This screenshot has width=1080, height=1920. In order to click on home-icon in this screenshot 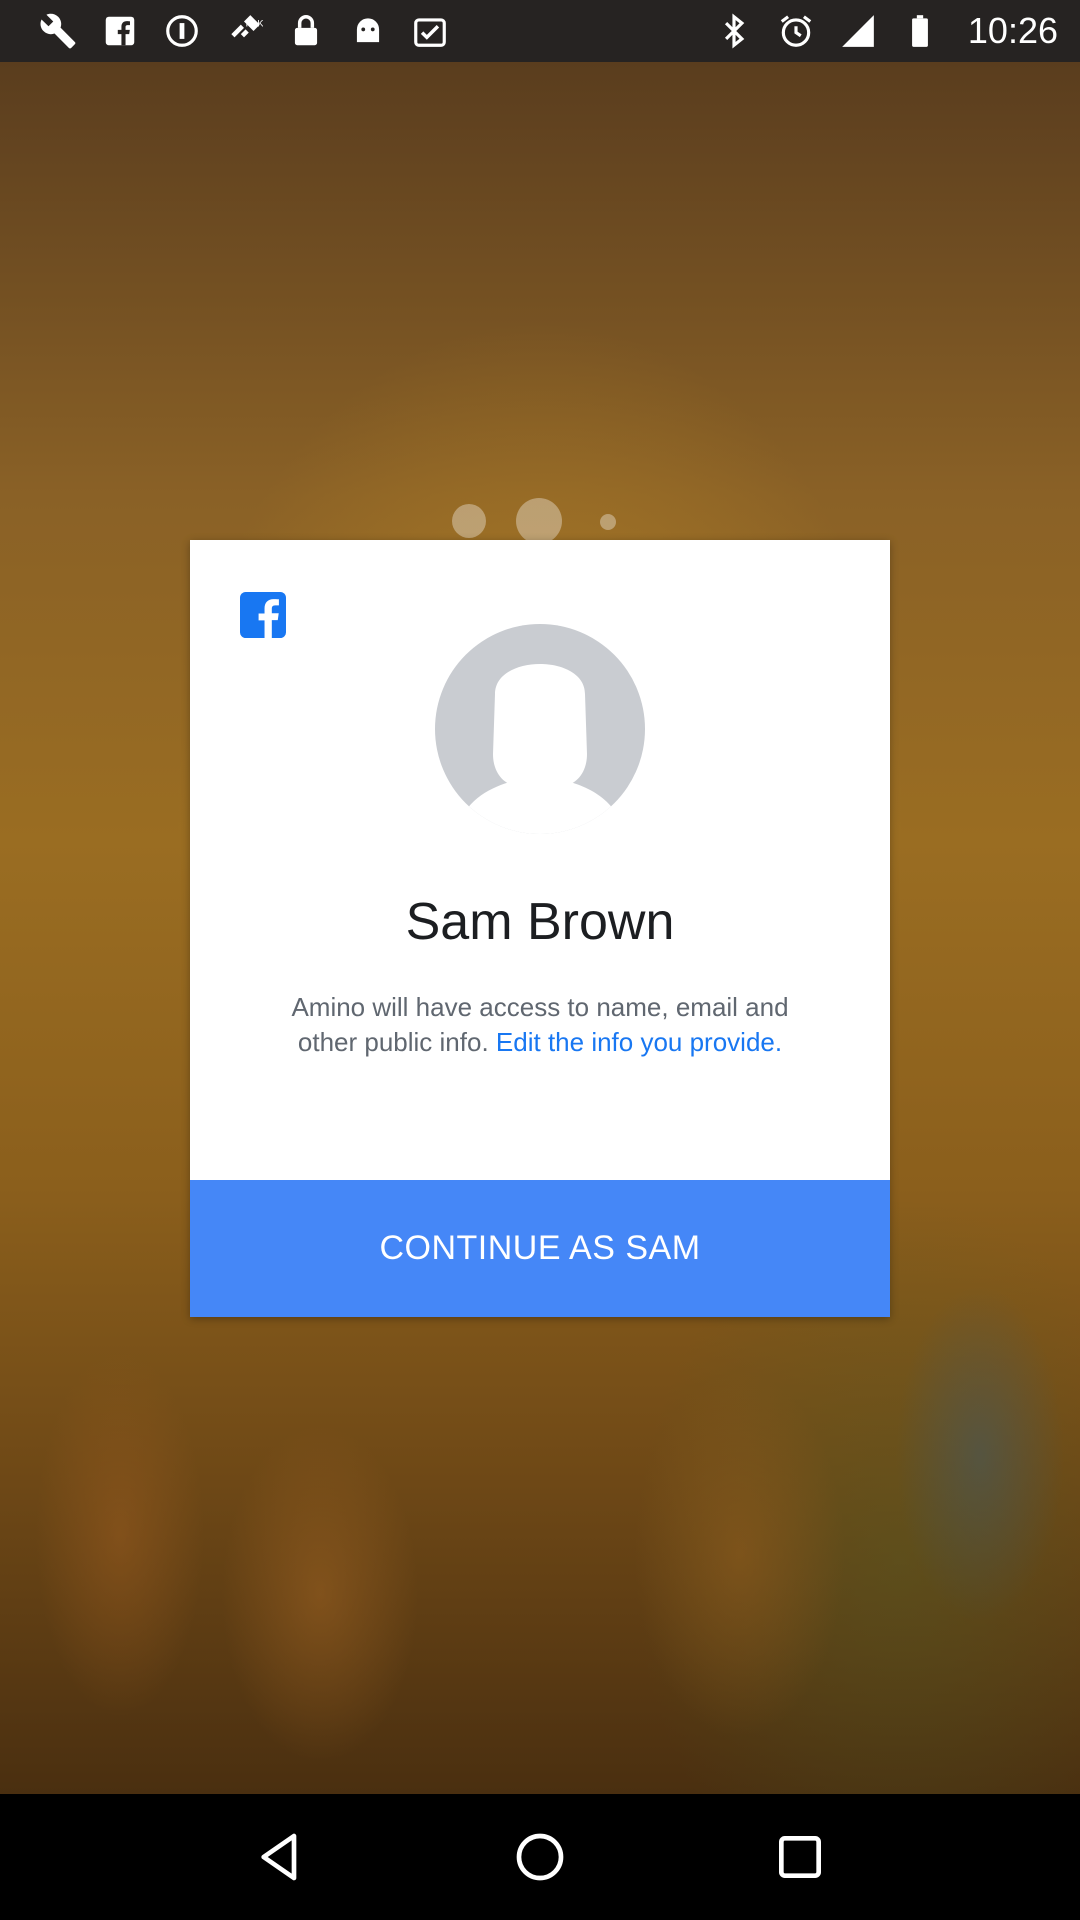, I will do `click(540, 1857)`.